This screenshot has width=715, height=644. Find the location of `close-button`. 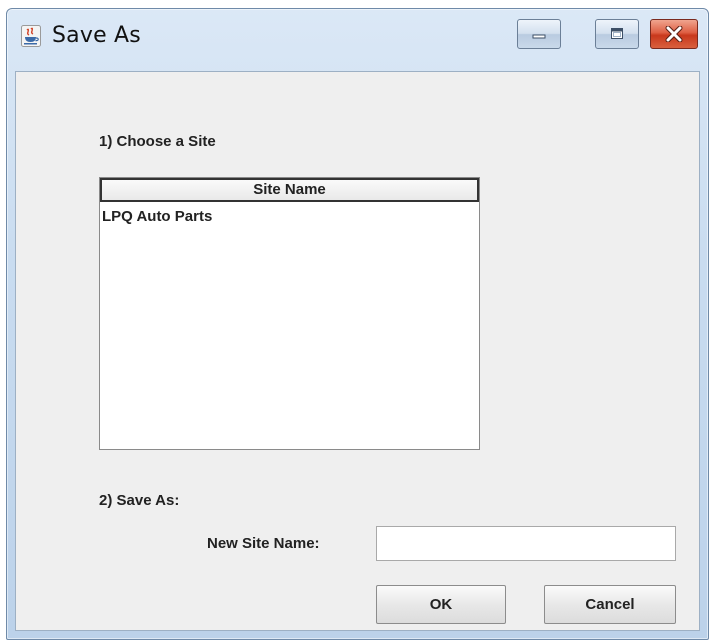

close-button is located at coordinates (674, 34).